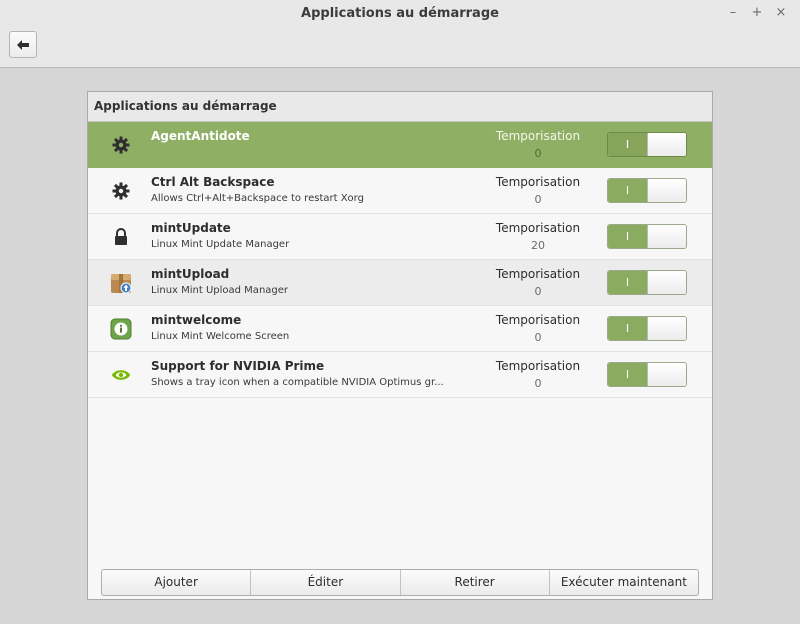 This screenshot has height=624, width=800. Describe the element at coordinates (400, 107) in the screenshot. I see `panel-header: Applications au démarrage` at that location.